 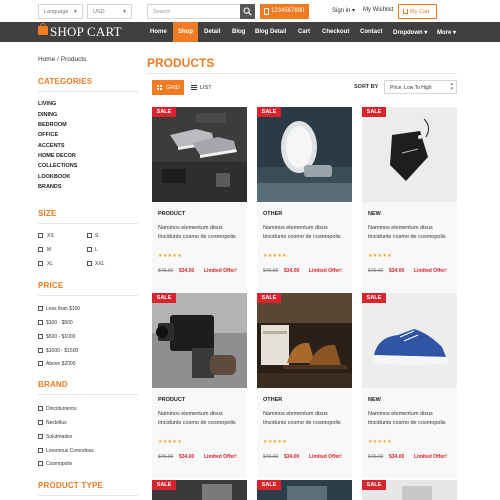 I want to click on category-link: COLLECTIONS, so click(x=57, y=166).